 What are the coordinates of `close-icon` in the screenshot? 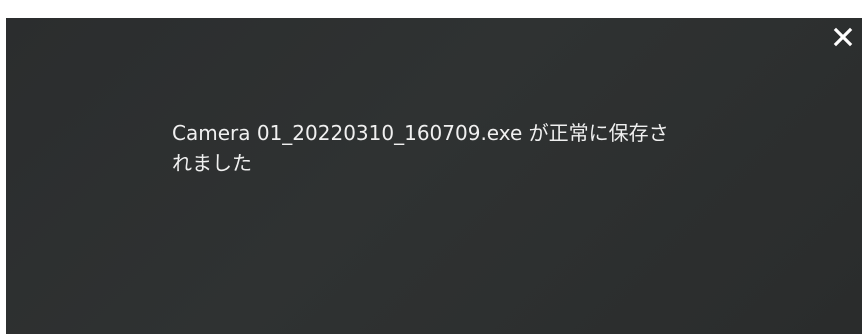 It's located at (843, 37).